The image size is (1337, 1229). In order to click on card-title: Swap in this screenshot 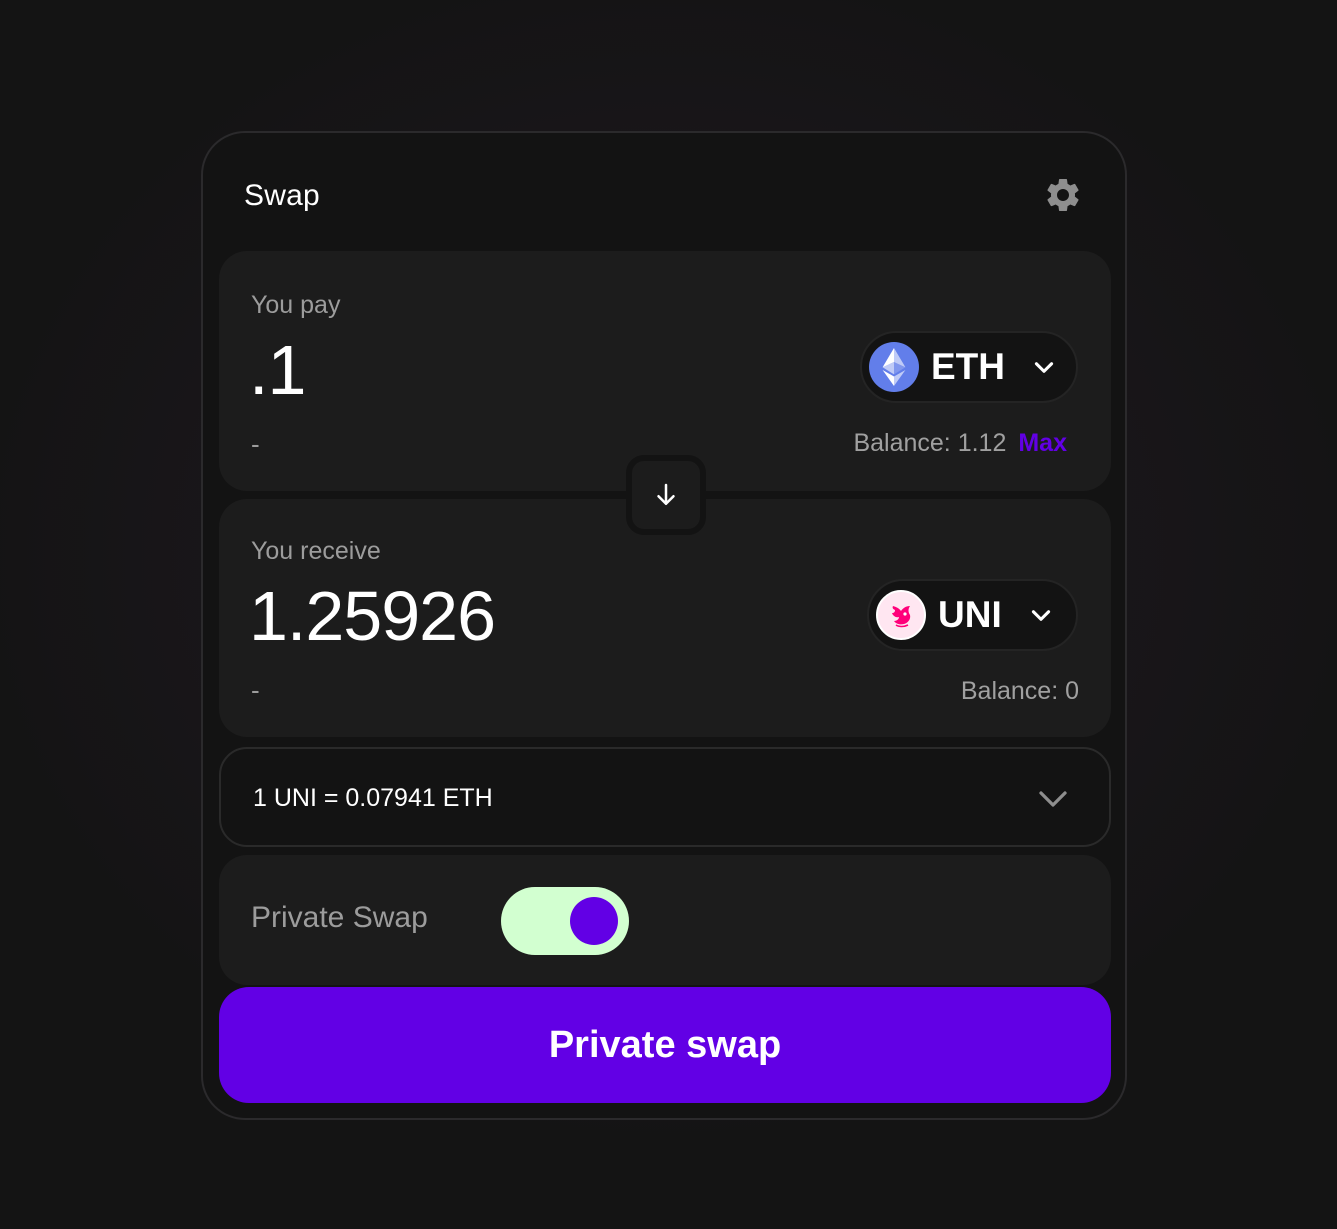, I will do `click(282, 195)`.